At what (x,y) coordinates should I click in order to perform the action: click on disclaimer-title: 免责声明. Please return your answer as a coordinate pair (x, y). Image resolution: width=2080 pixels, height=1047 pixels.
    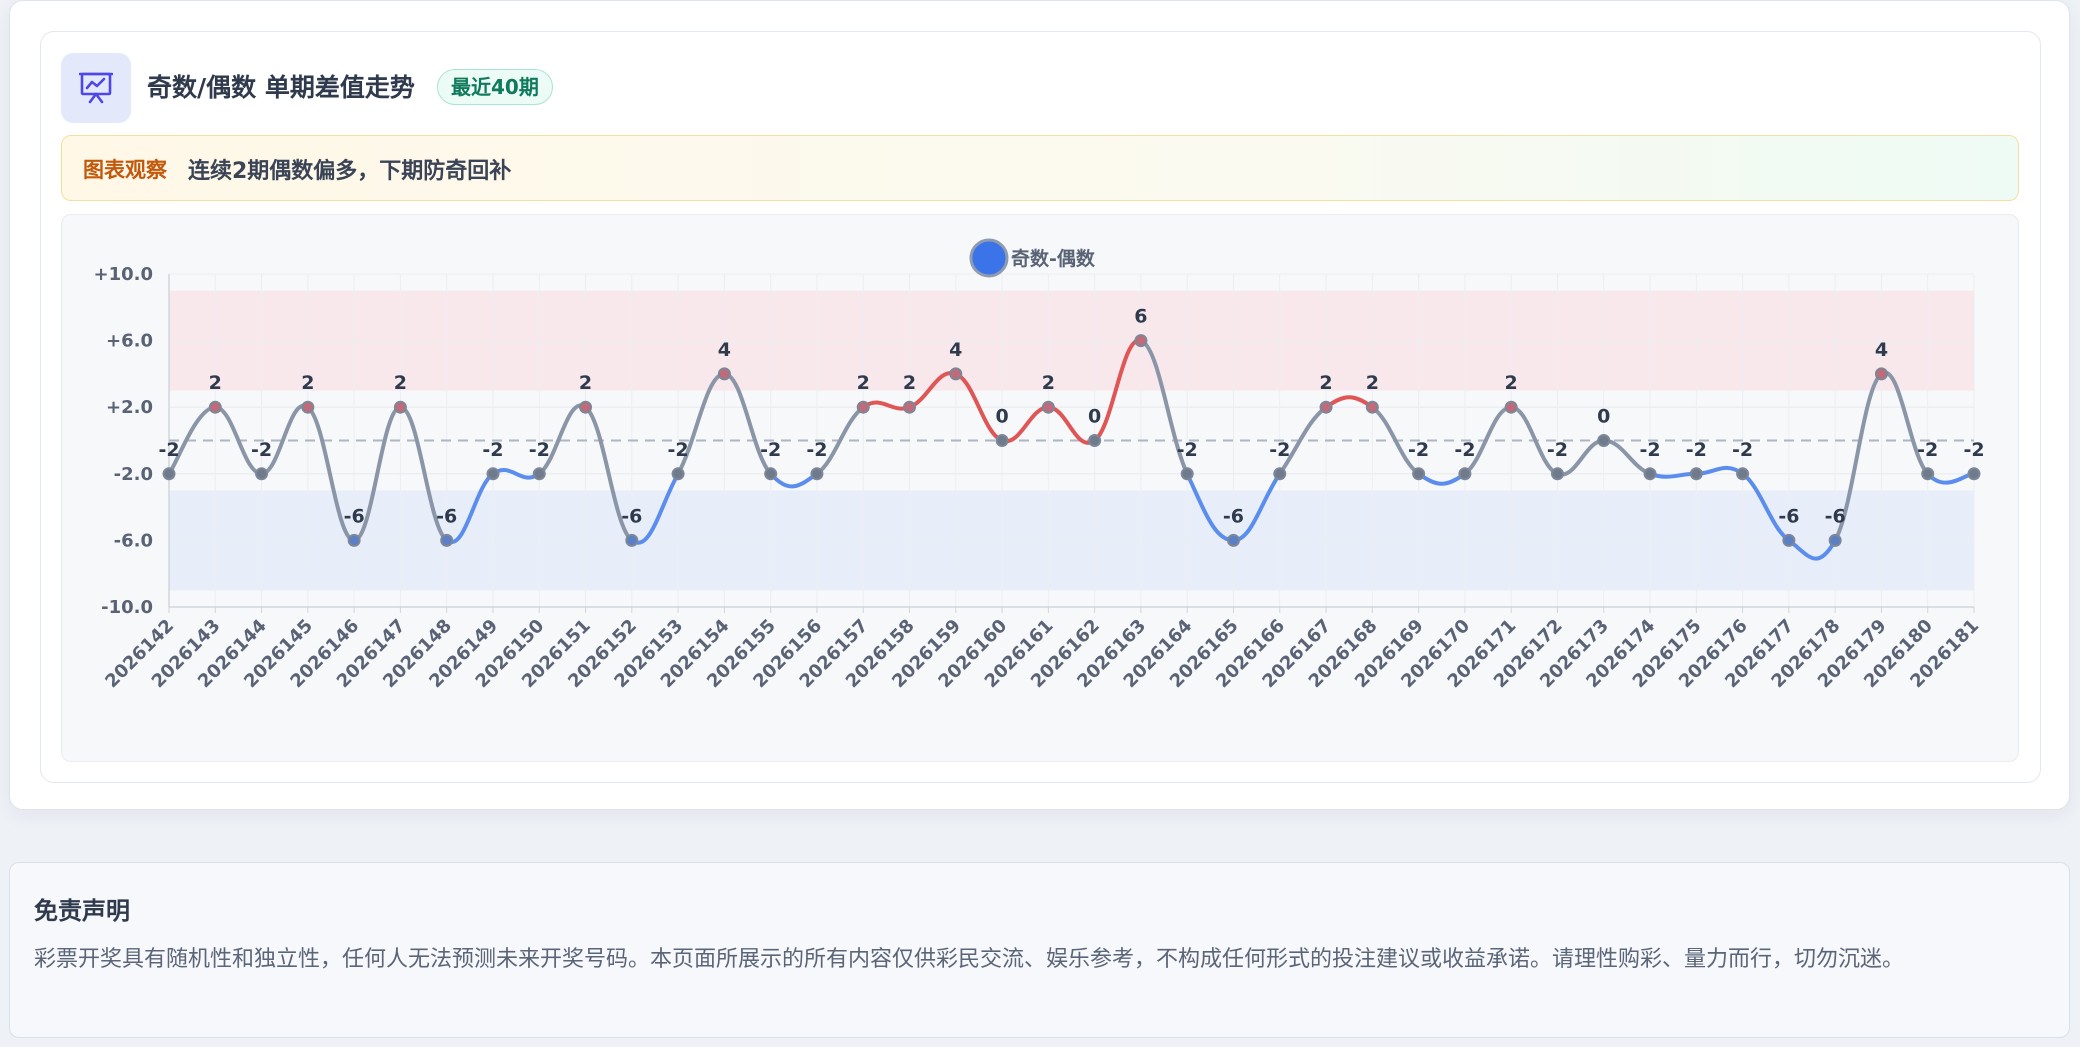
    Looking at the image, I should click on (82, 911).